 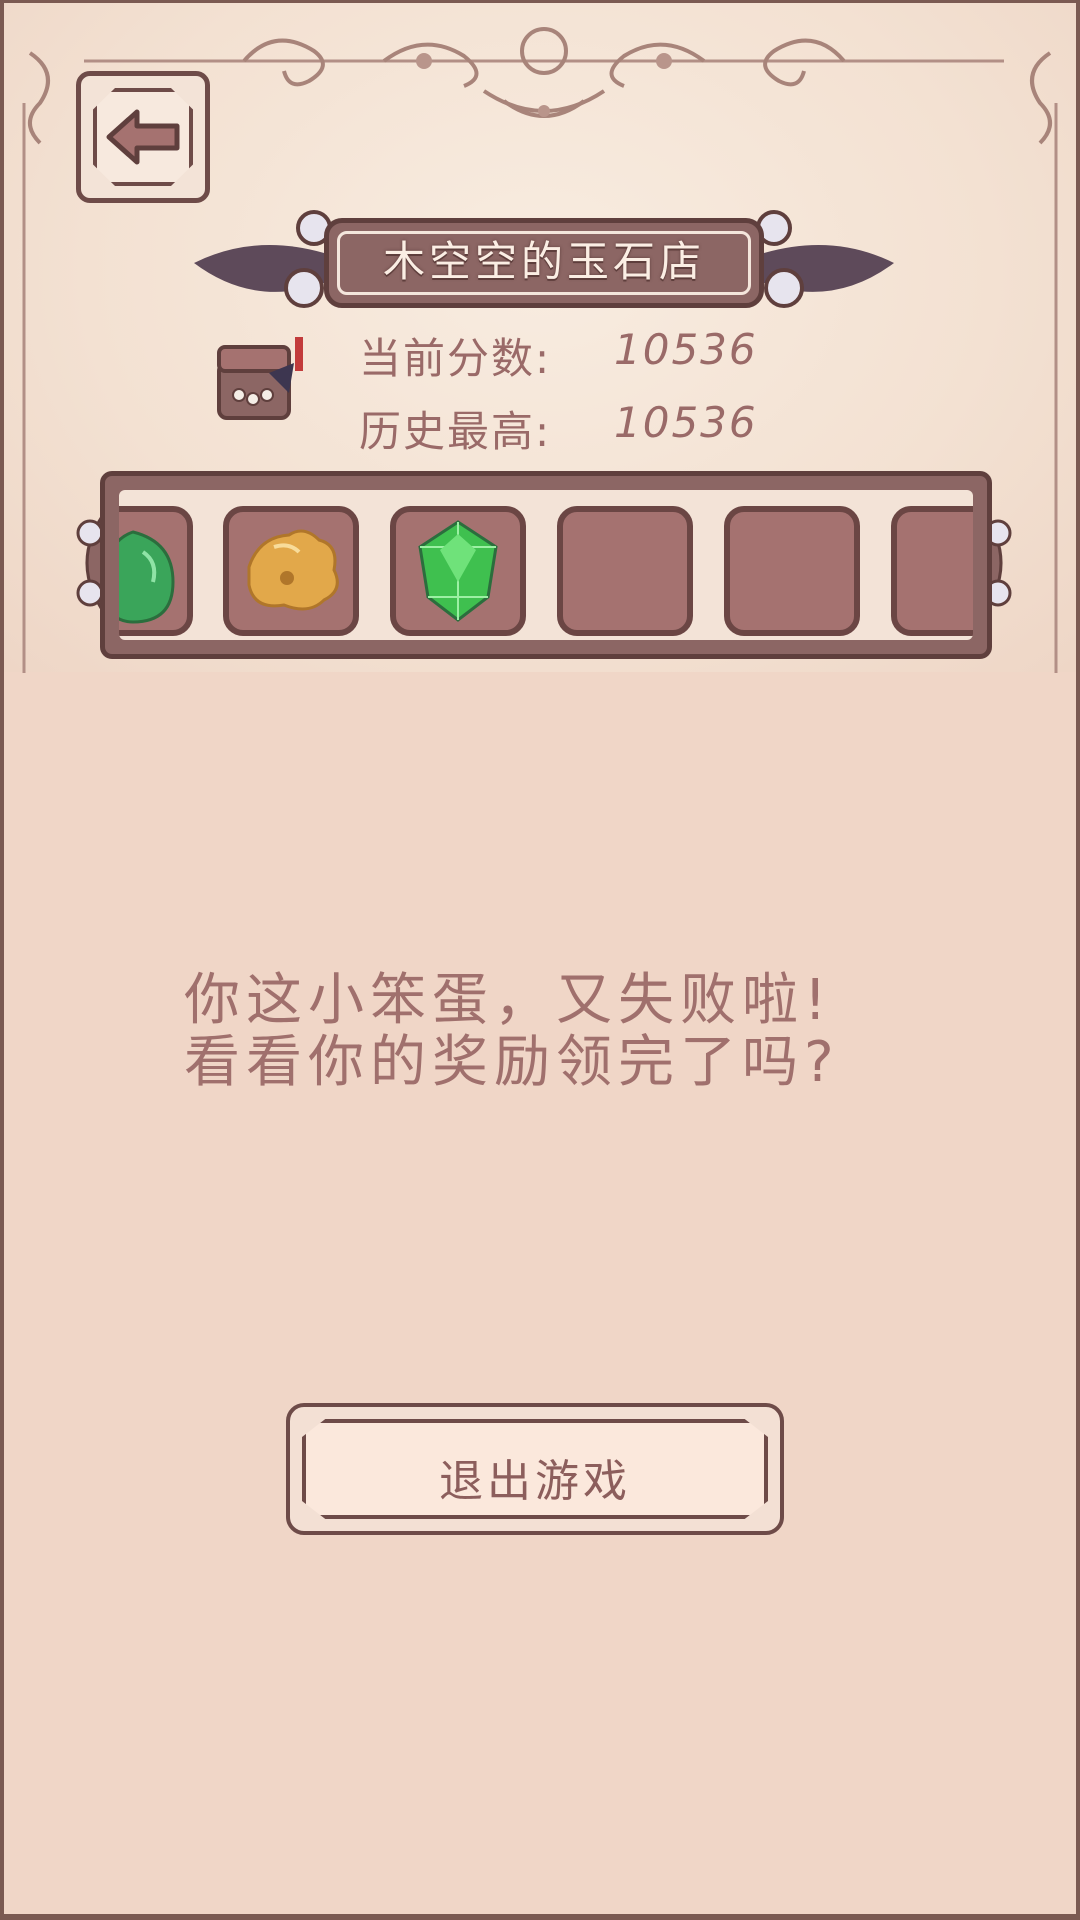 I want to click on current-score-value: 10536, so click(x=686, y=349).